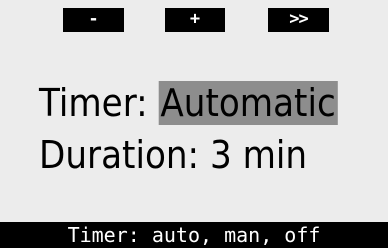  I want to click on options-hint-bar: Timer: auto, man, off, so click(194, 235).